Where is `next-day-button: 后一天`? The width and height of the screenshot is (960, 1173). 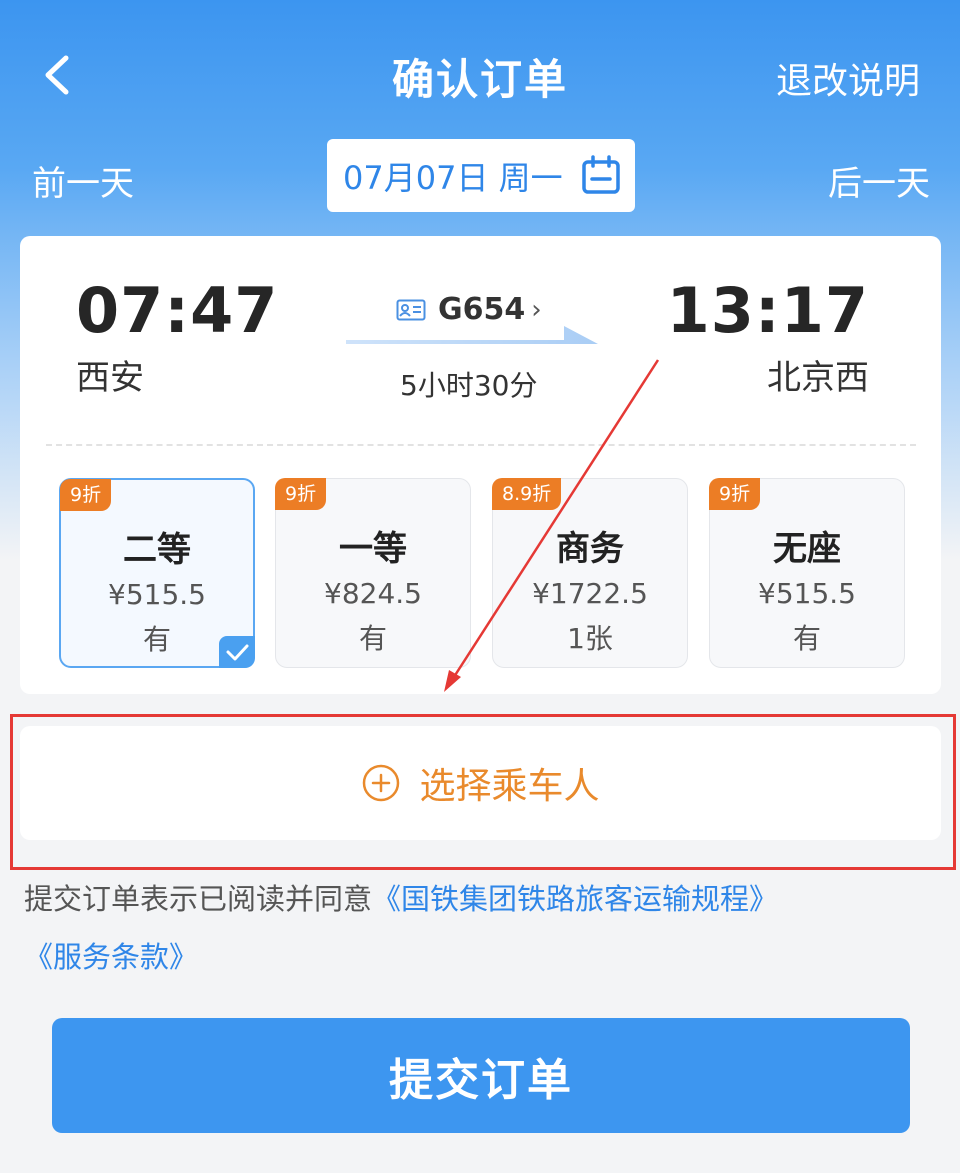
next-day-button: 后一天 is located at coordinates (879, 180).